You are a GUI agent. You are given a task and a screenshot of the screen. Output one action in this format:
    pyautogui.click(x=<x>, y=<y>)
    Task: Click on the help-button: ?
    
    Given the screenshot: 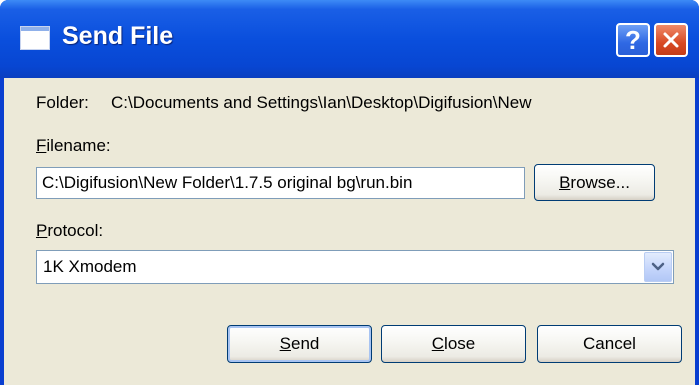 What is the action you would take?
    pyautogui.click(x=633, y=40)
    